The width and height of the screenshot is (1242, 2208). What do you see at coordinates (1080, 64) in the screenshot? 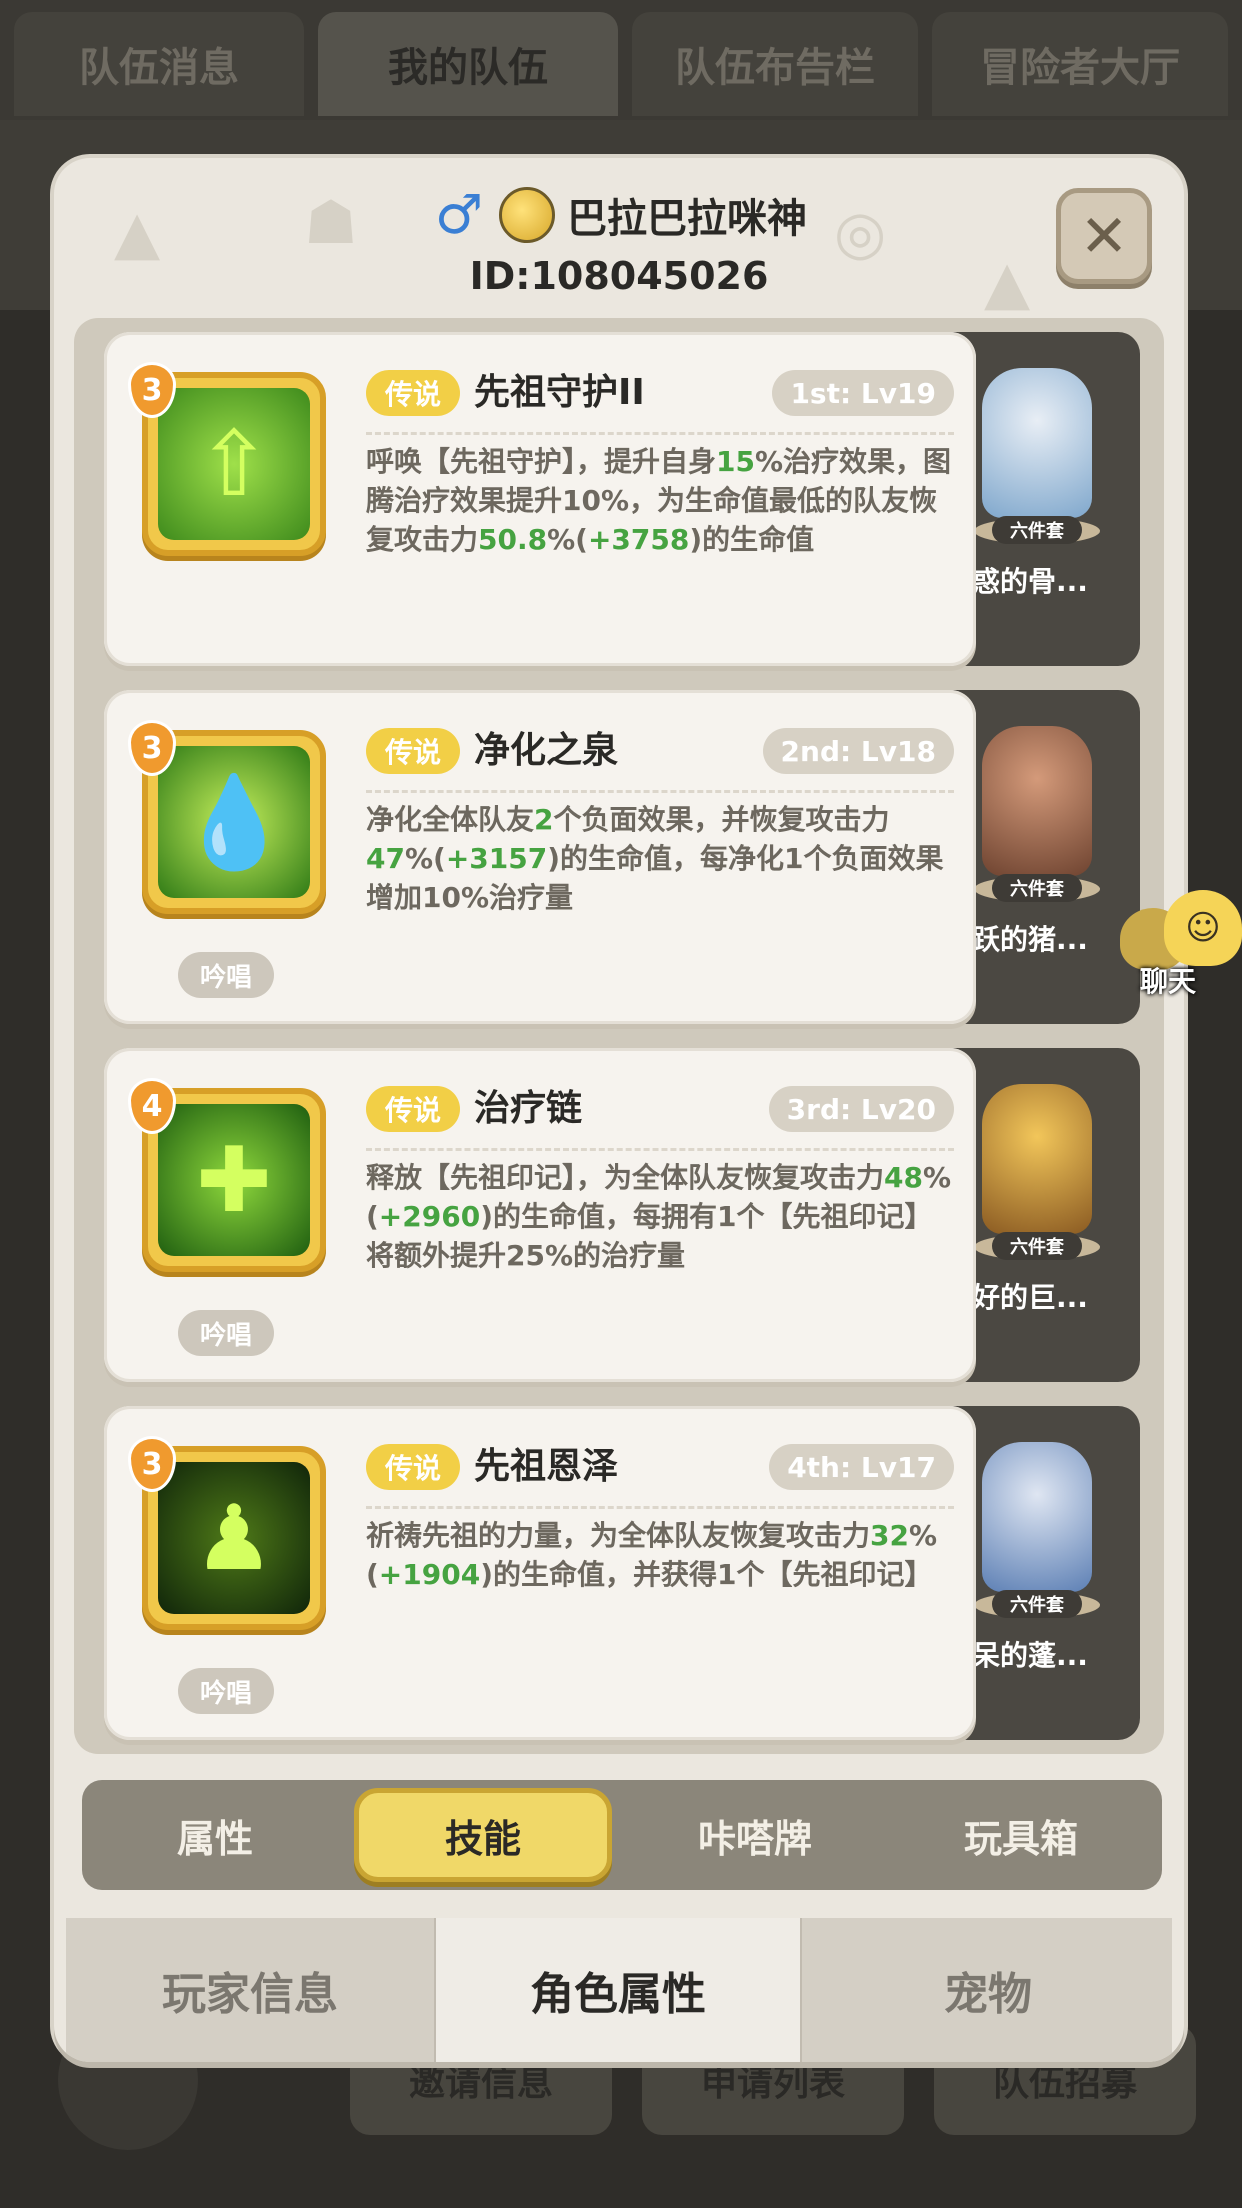
I see `tab-adventurer-hall: 冒险者大厅` at bounding box center [1080, 64].